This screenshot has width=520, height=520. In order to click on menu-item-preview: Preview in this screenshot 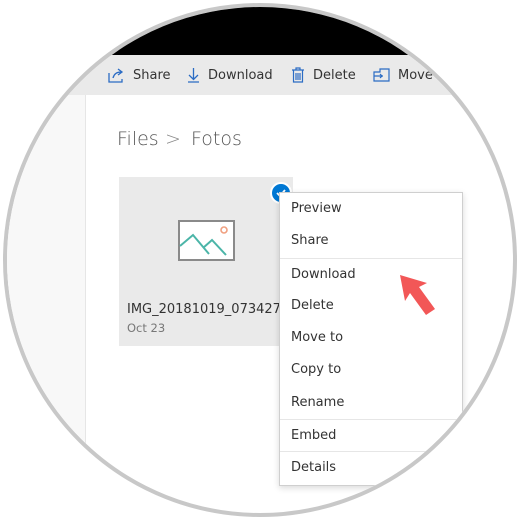, I will do `click(371, 209)`.